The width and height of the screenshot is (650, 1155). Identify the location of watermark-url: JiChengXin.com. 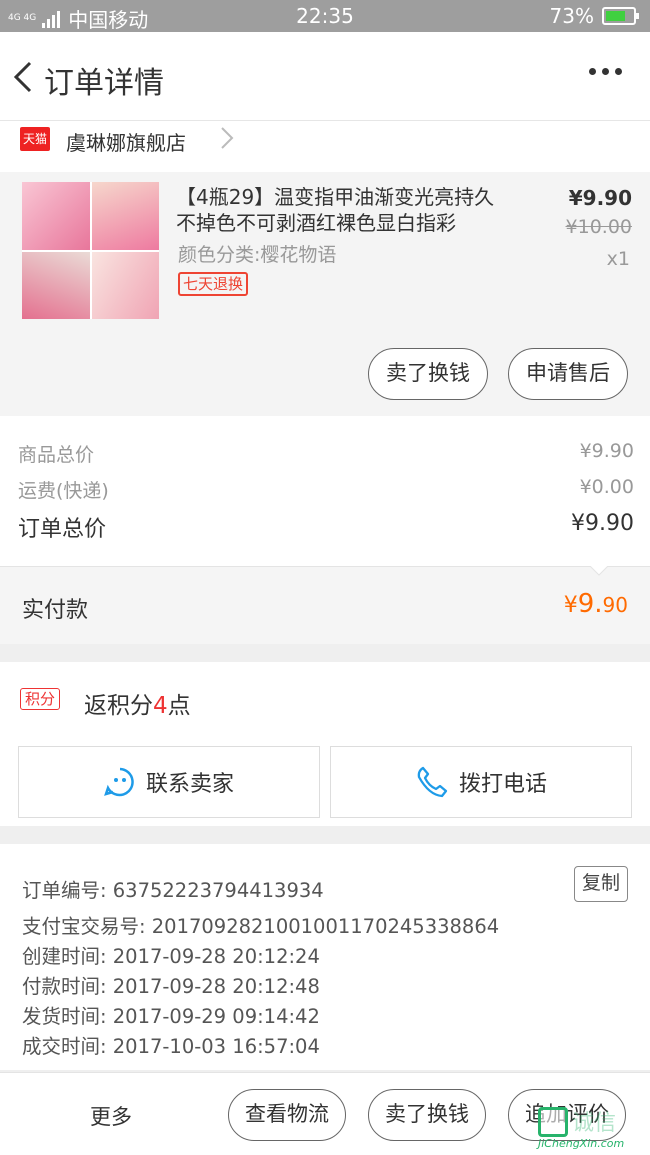
(581, 1143).